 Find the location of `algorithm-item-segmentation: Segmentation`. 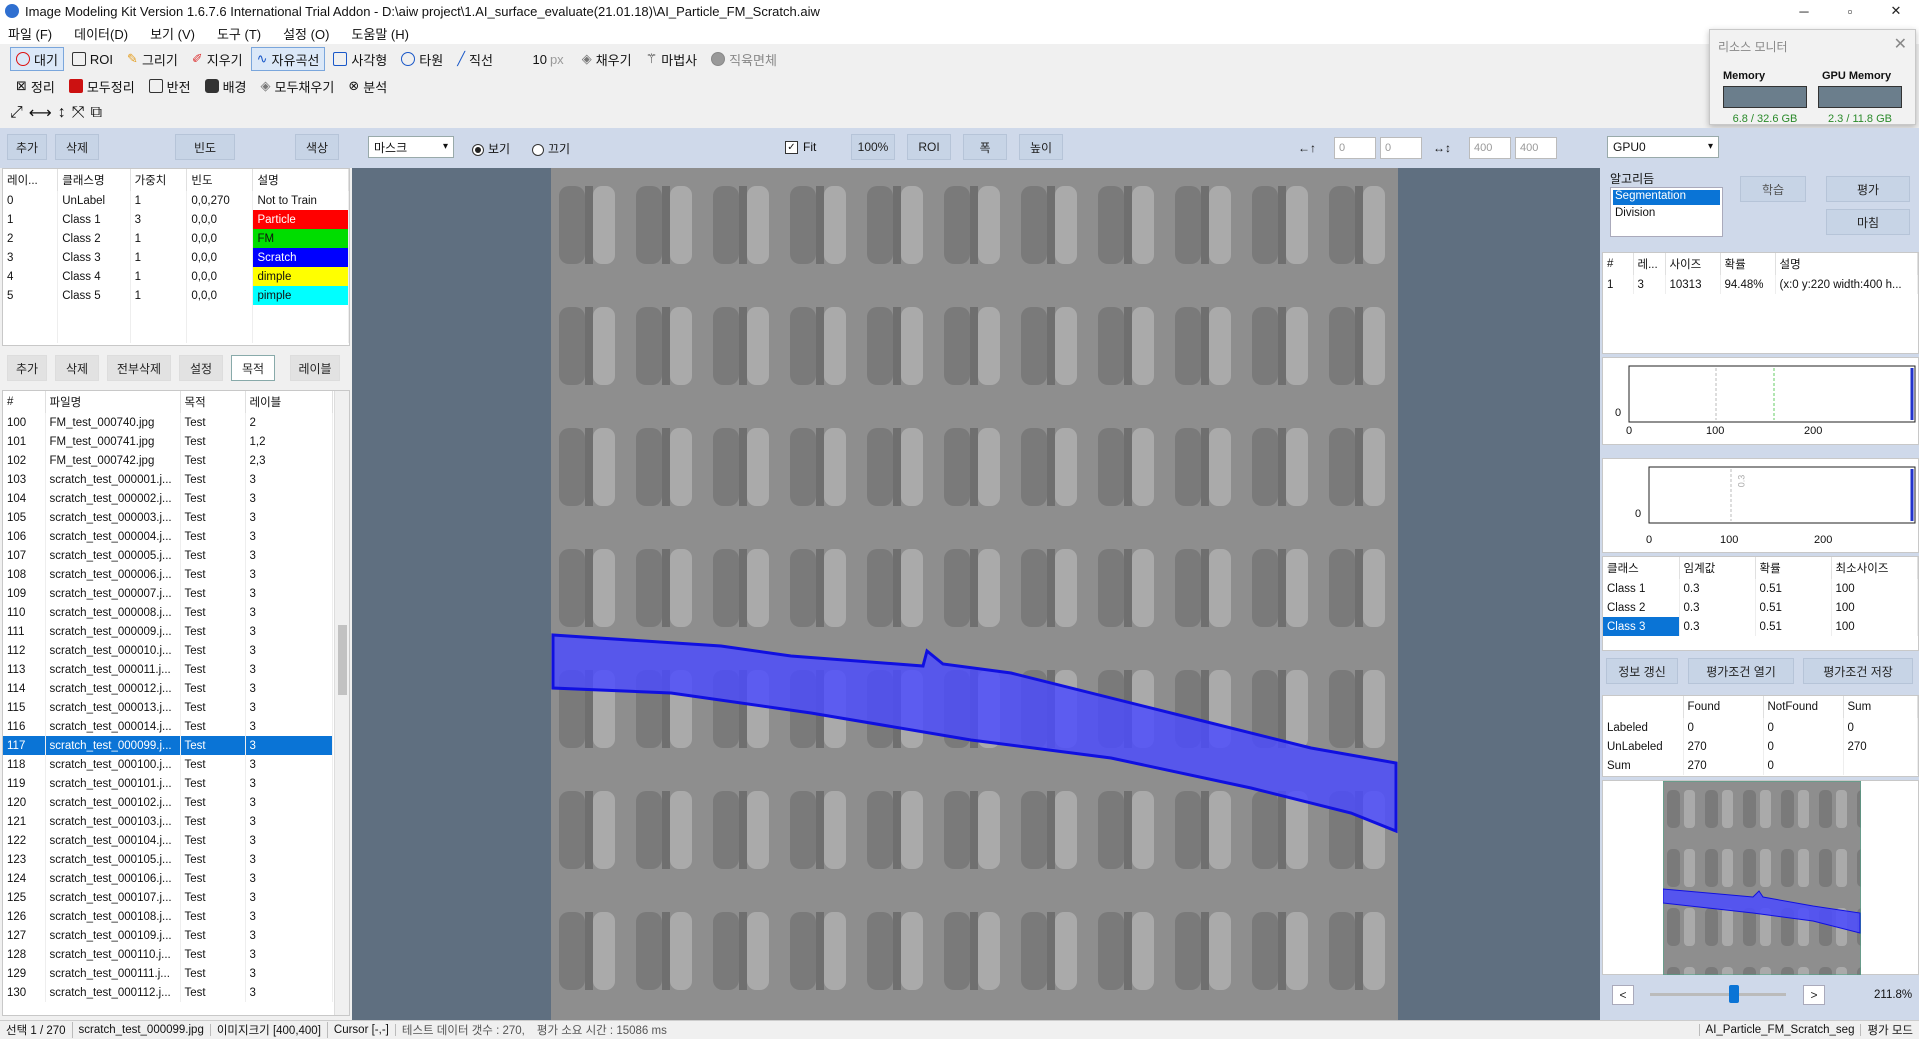

algorithm-item-segmentation: Segmentation is located at coordinates (1666, 197).